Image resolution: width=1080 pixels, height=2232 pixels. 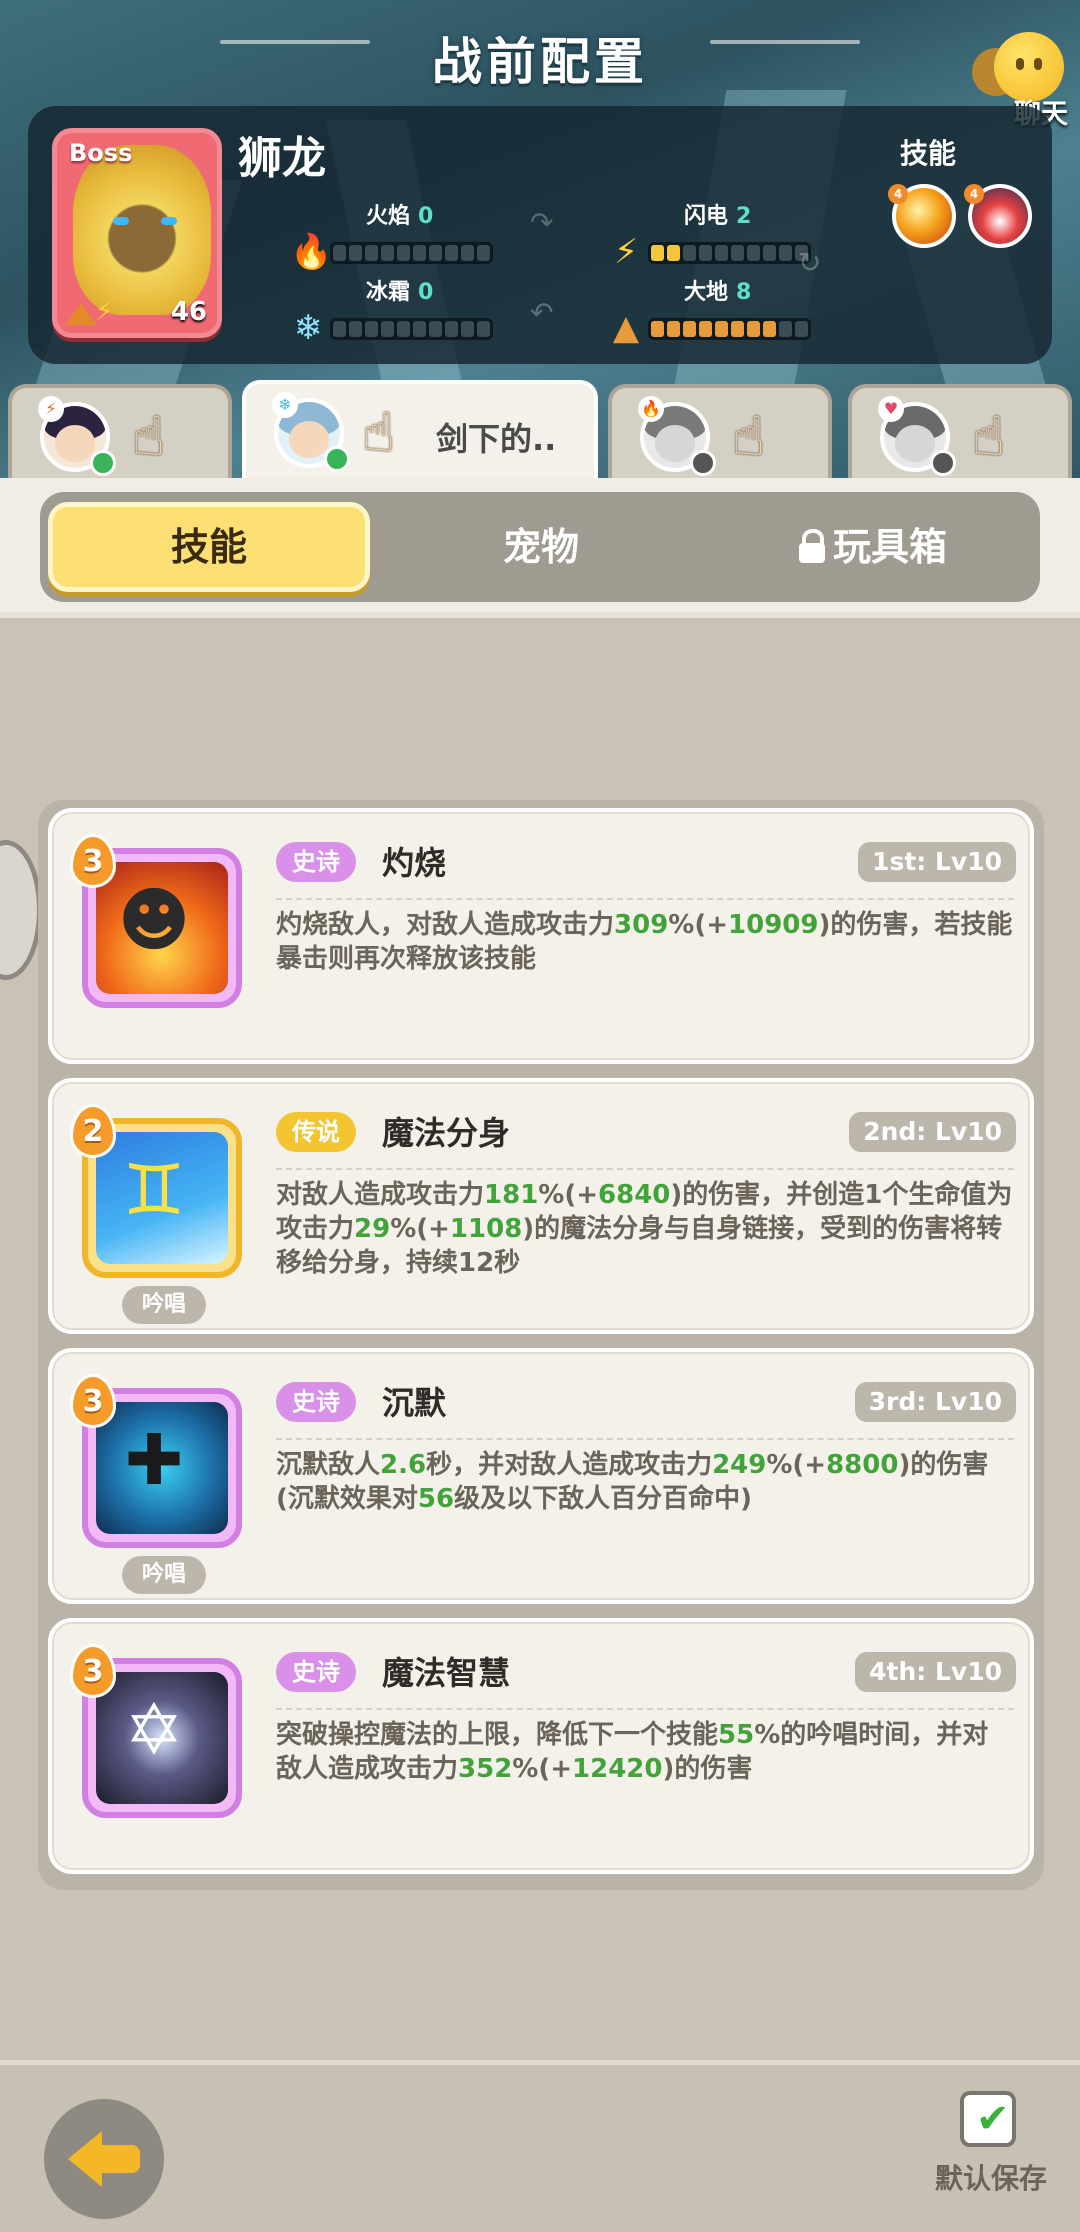 What do you see at coordinates (634, 1195) in the screenshot?
I see `skill-value-highlight: 6840` at bounding box center [634, 1195].